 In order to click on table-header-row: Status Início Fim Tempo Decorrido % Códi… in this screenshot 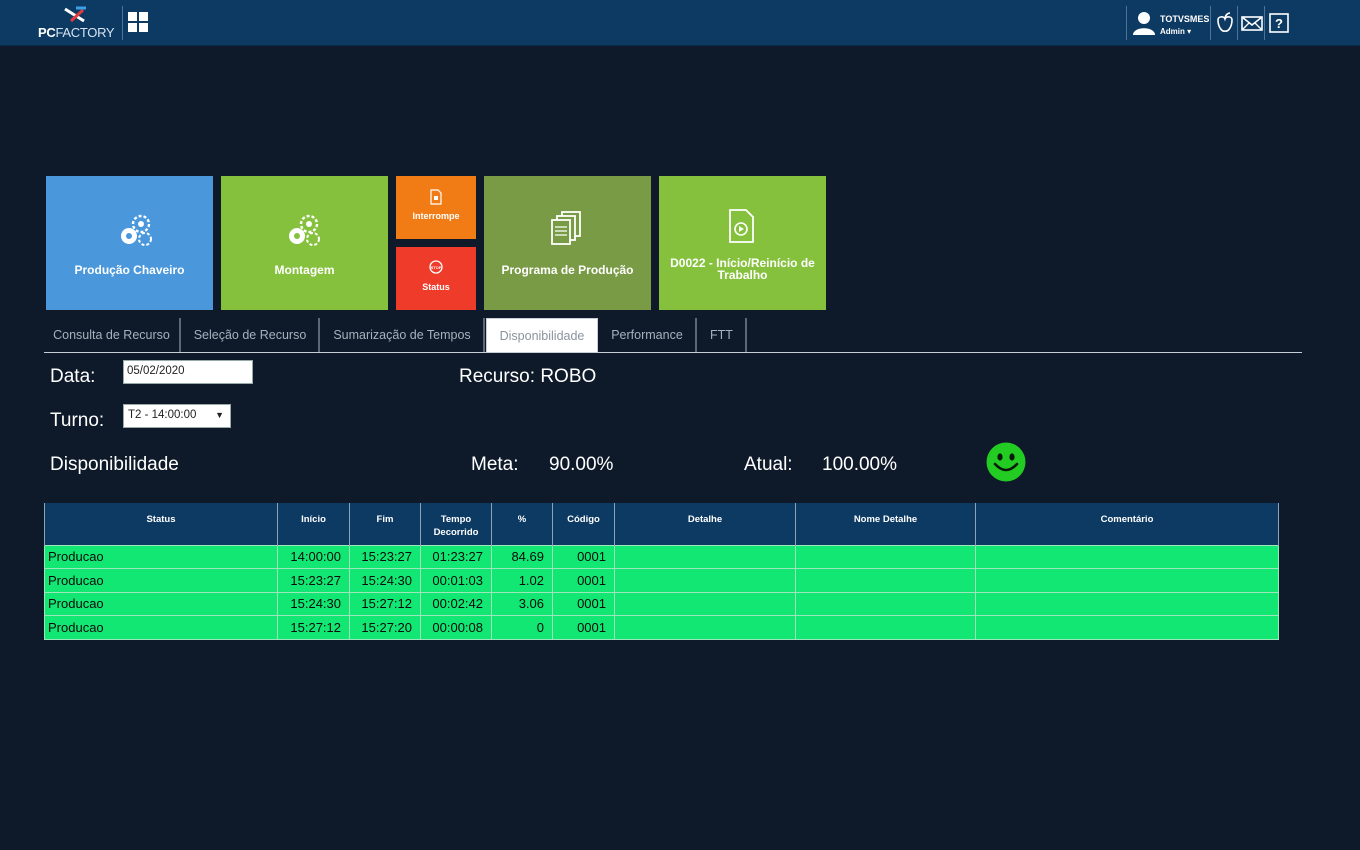, I will do `click(661, 524)`.